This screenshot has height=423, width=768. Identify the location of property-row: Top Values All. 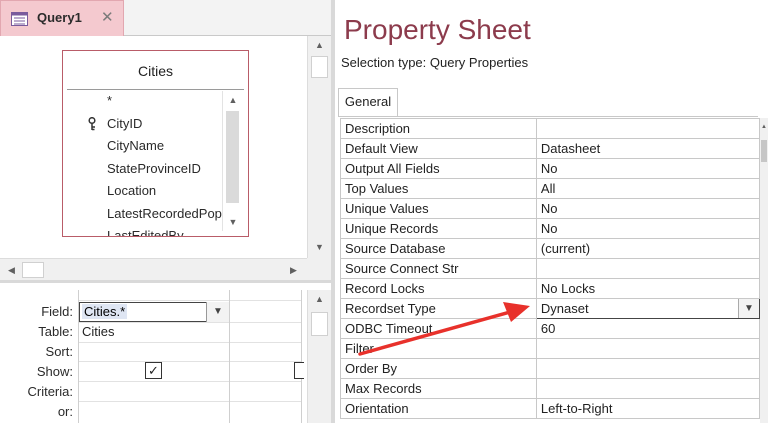
(550, 188).